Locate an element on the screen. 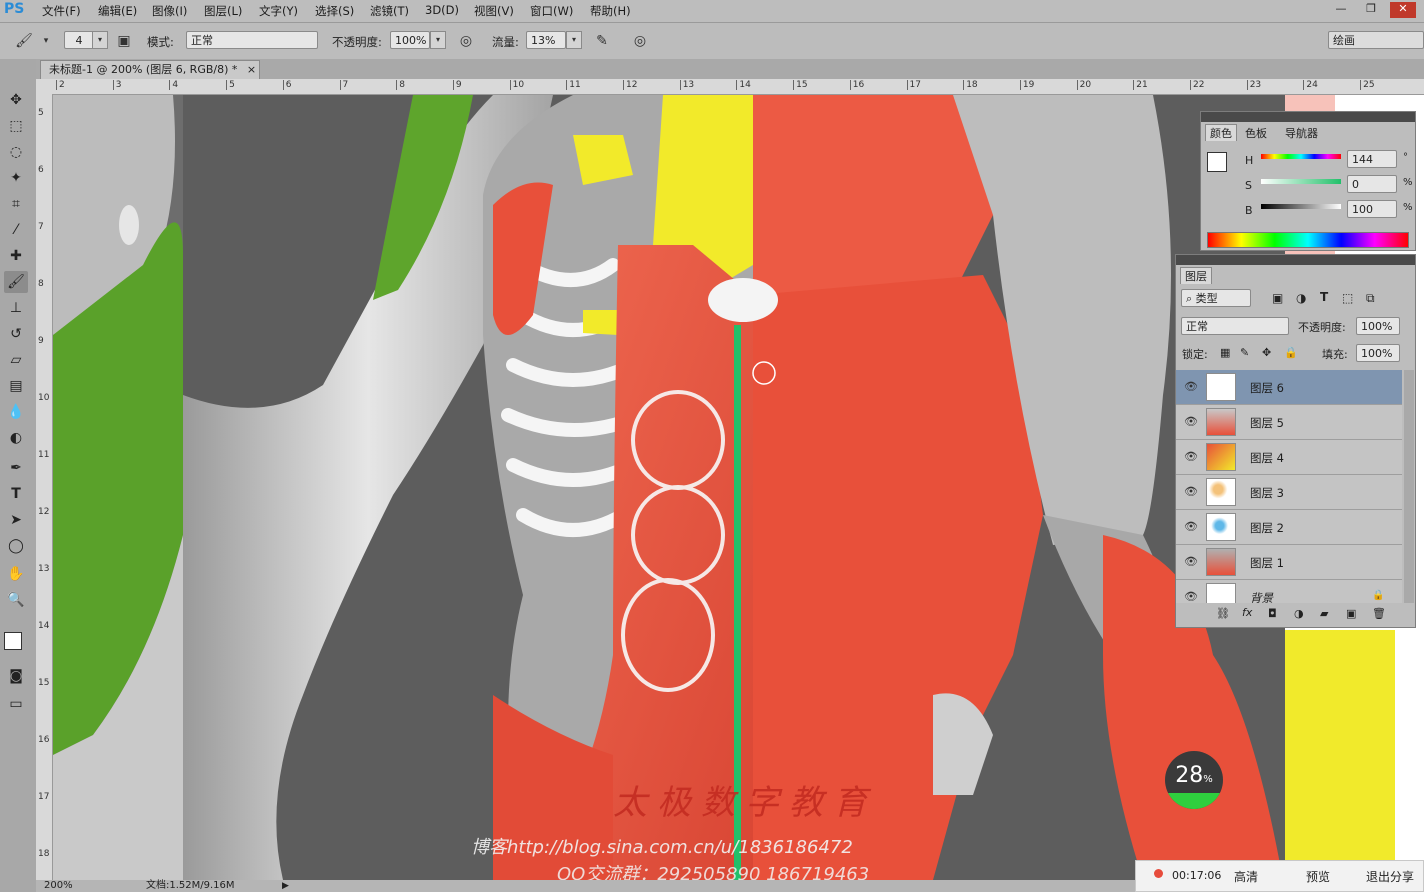  saturation-input: 0 is located at coordinates (1372, 184).